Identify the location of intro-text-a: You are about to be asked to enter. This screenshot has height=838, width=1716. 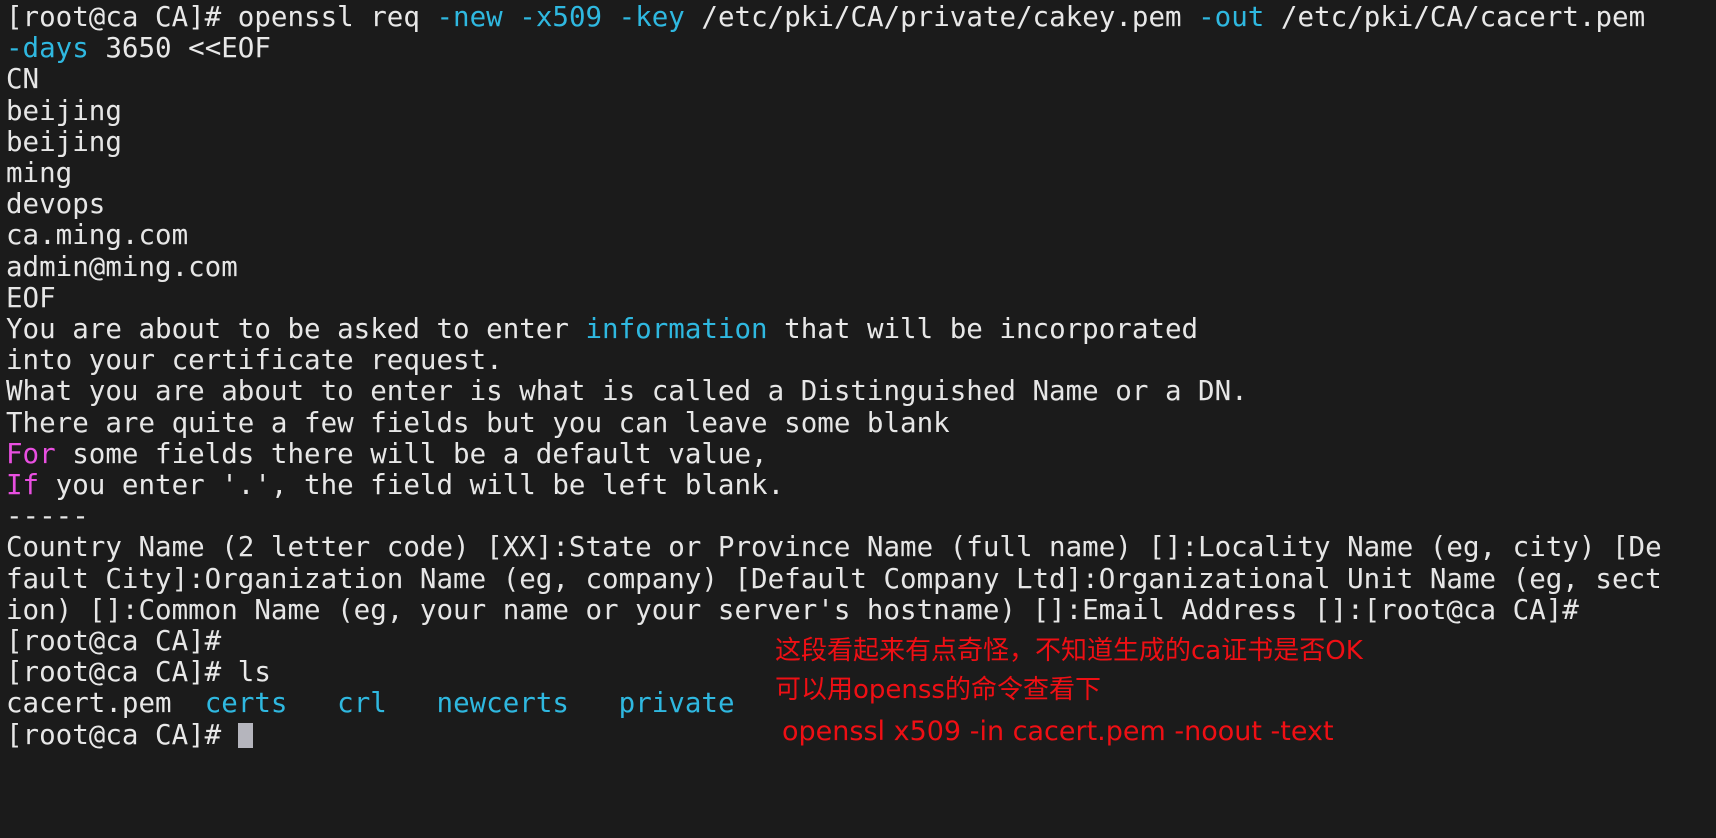
(296, 329).